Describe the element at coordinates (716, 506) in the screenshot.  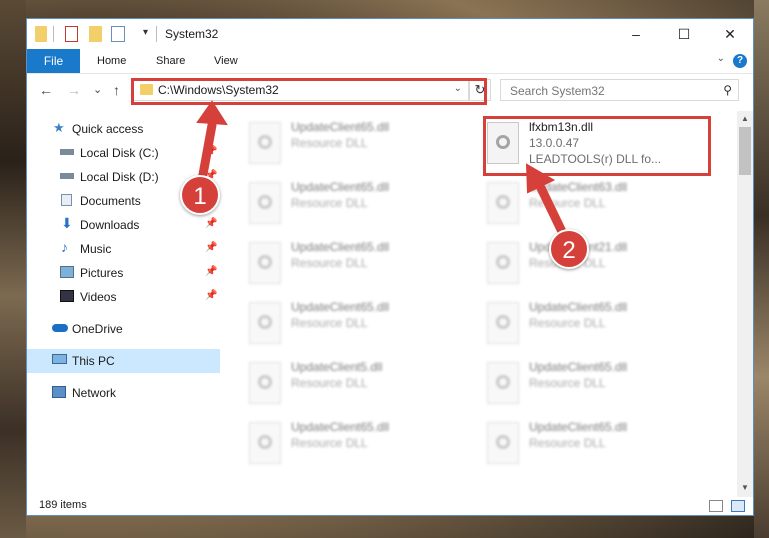
I see `details-view-icon` at that location.